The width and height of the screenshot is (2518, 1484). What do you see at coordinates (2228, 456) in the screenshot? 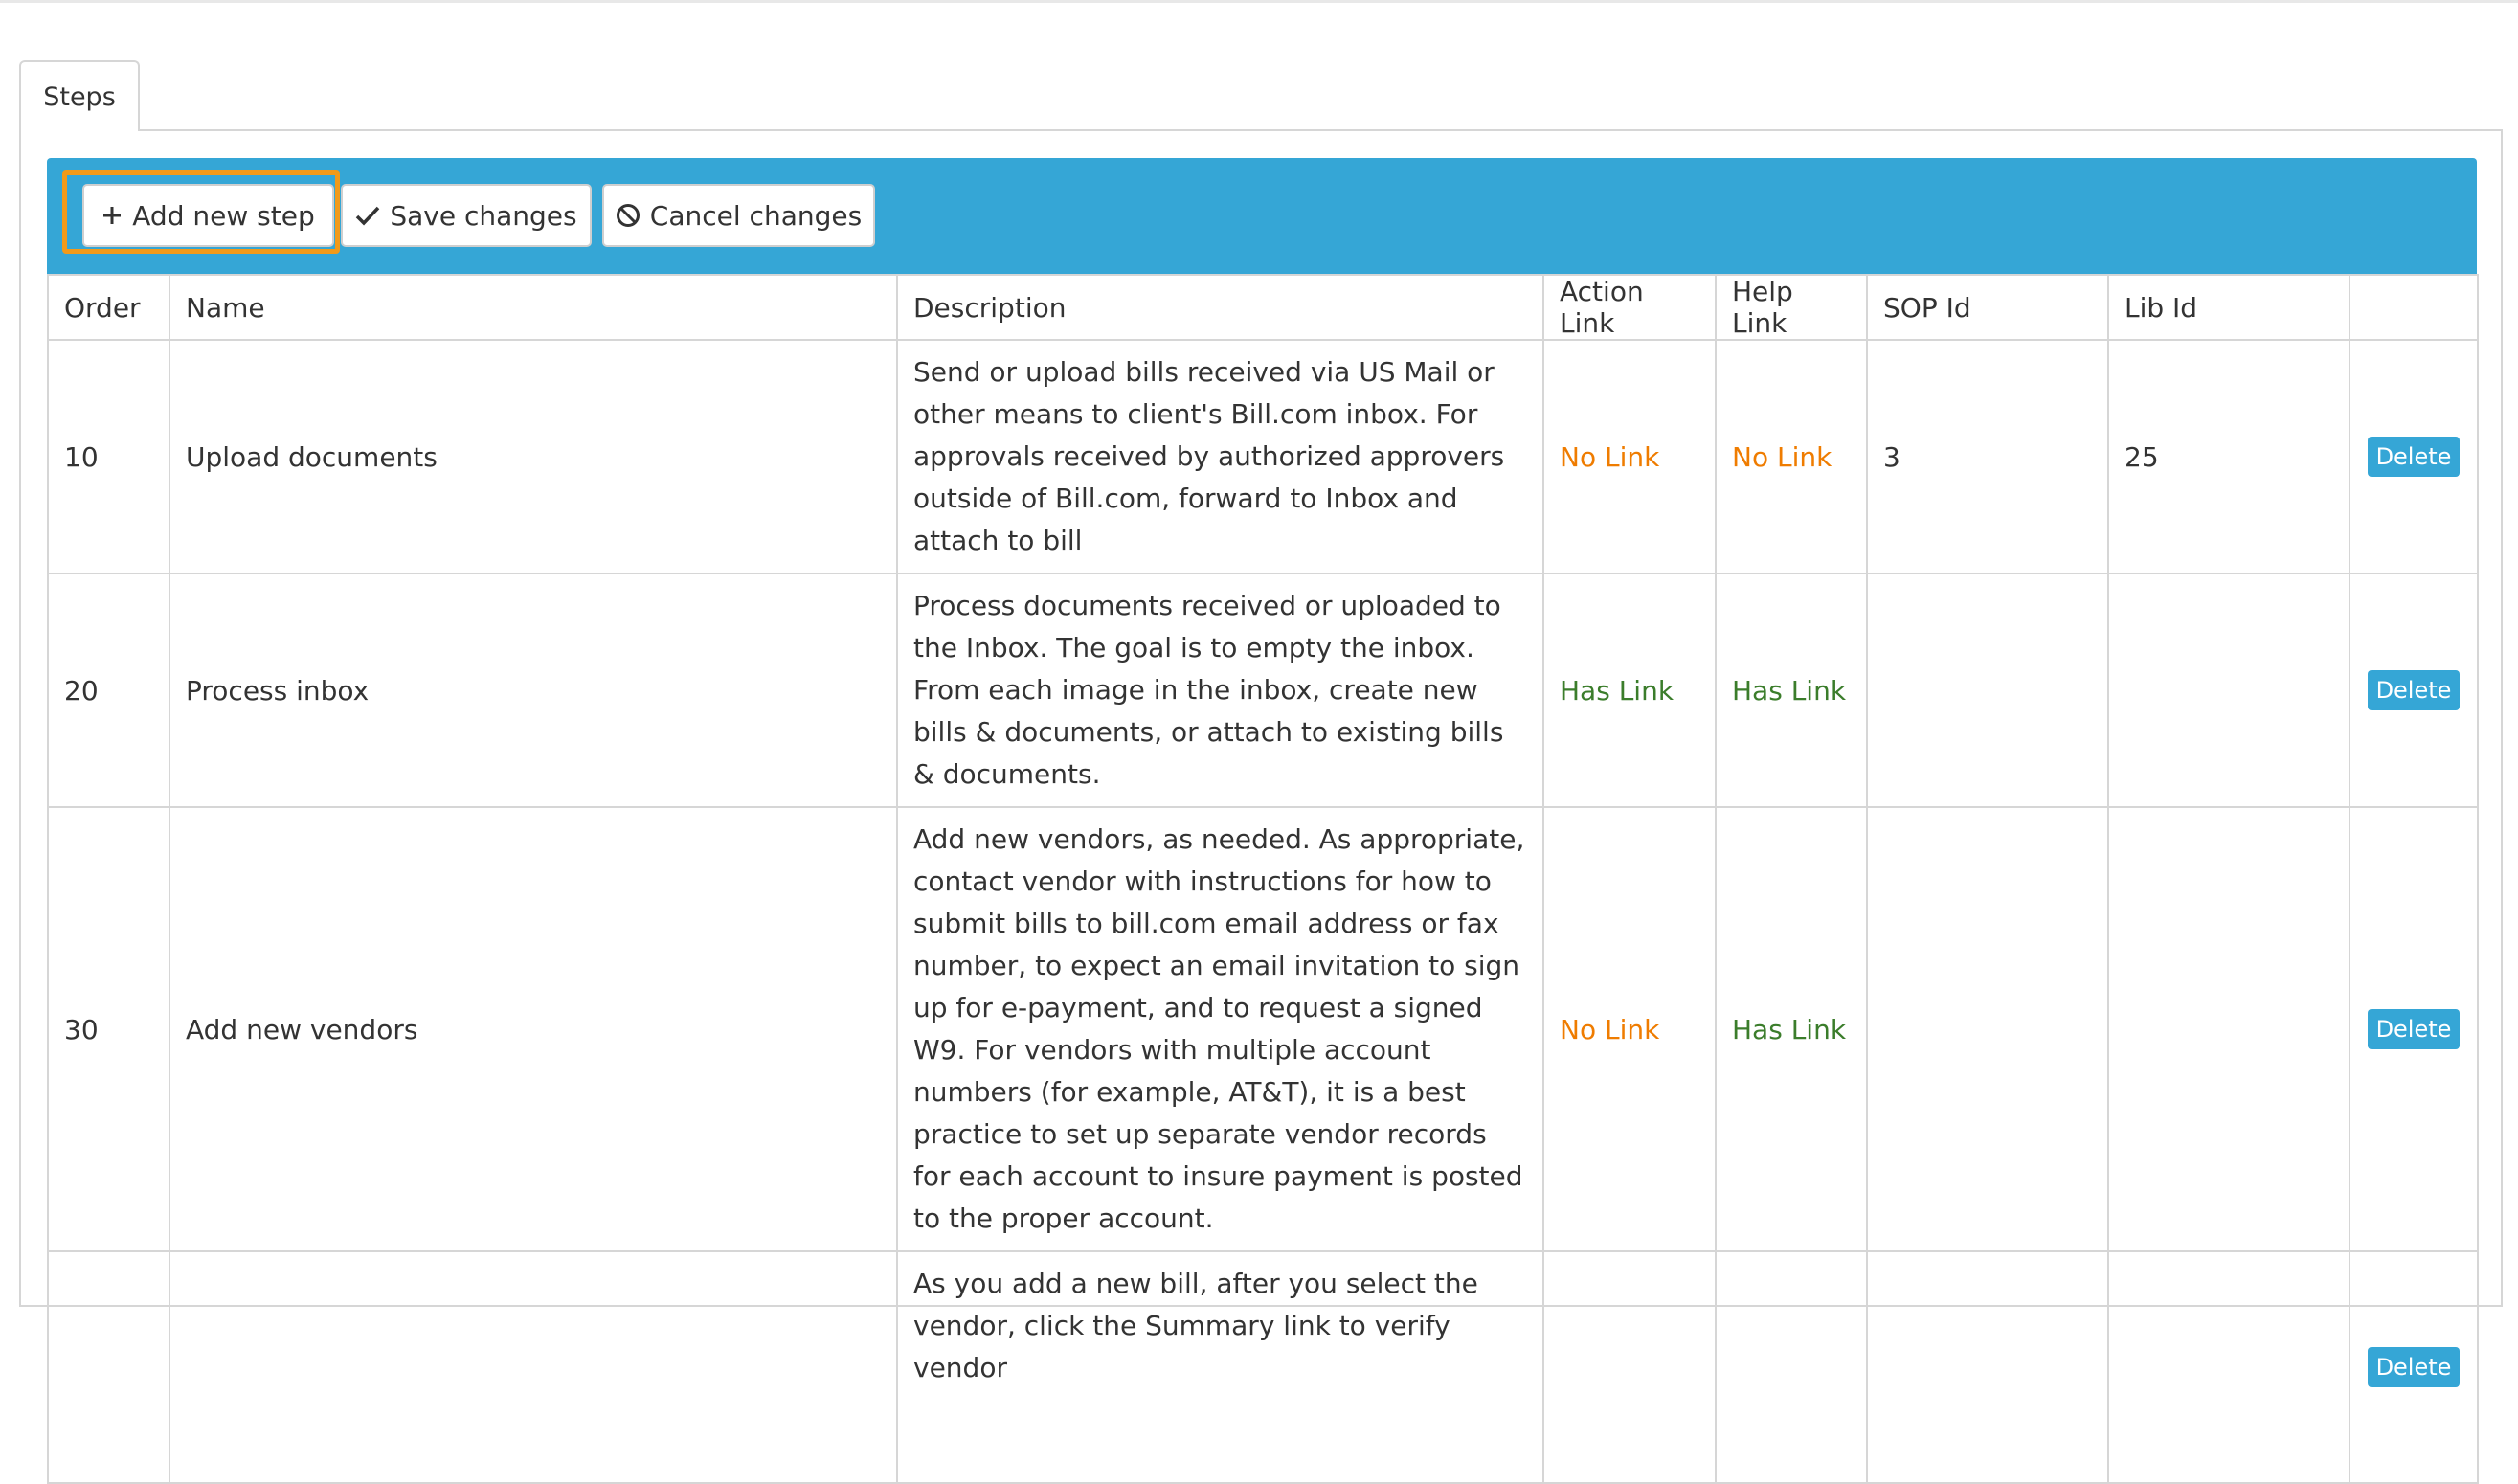
I see `cell-lib-id: 25` at bounding box center [2228, 456].